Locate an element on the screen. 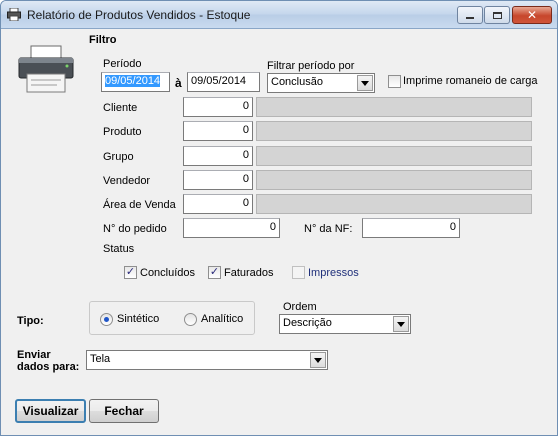 The height and width of the screenshot is (436, 558). fechar-button: Fechar is located at coordinates (124, 411).